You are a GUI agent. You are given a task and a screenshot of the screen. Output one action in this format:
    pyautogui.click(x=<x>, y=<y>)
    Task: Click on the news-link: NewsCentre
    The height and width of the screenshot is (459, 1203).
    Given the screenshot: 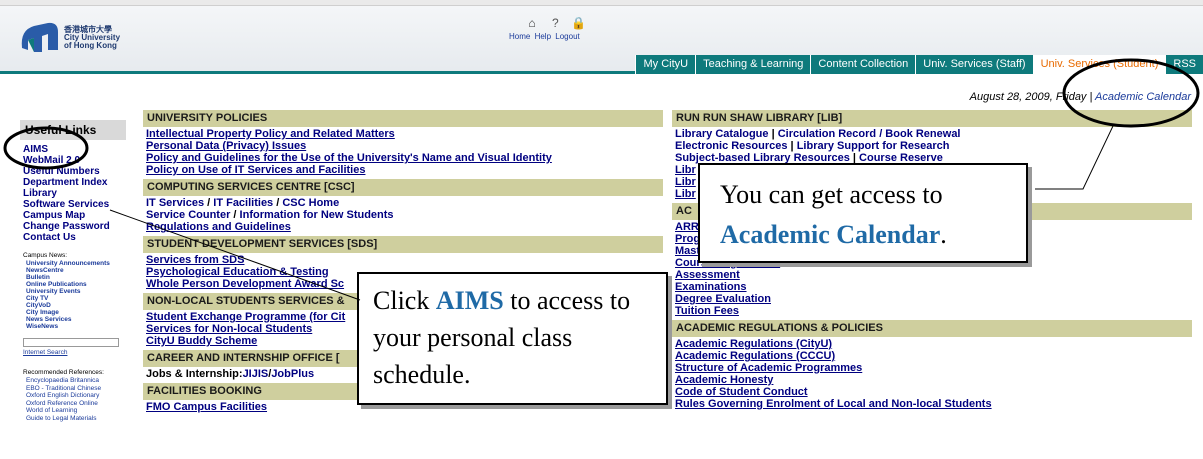 What is the action you would take?
    pyautogui.click(x=74, y=270)
    